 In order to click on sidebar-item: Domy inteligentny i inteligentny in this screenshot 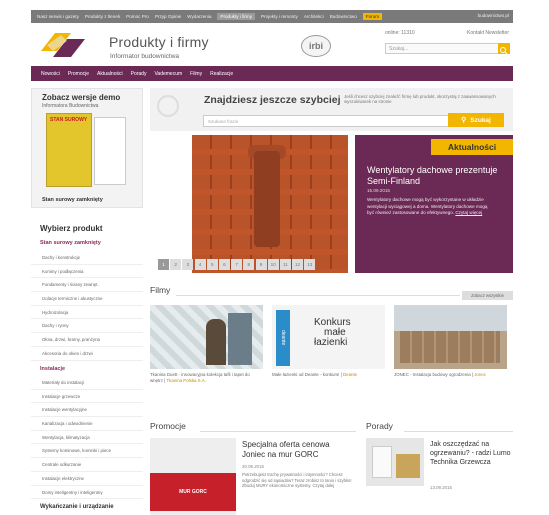, I will do `click(87, 493)`.